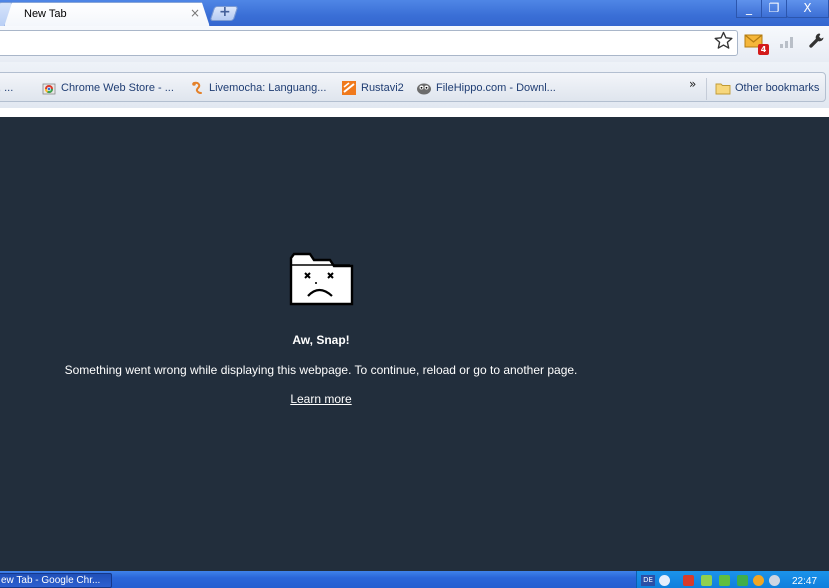  I want to click on bookmarks-separator, so click(706, 89).